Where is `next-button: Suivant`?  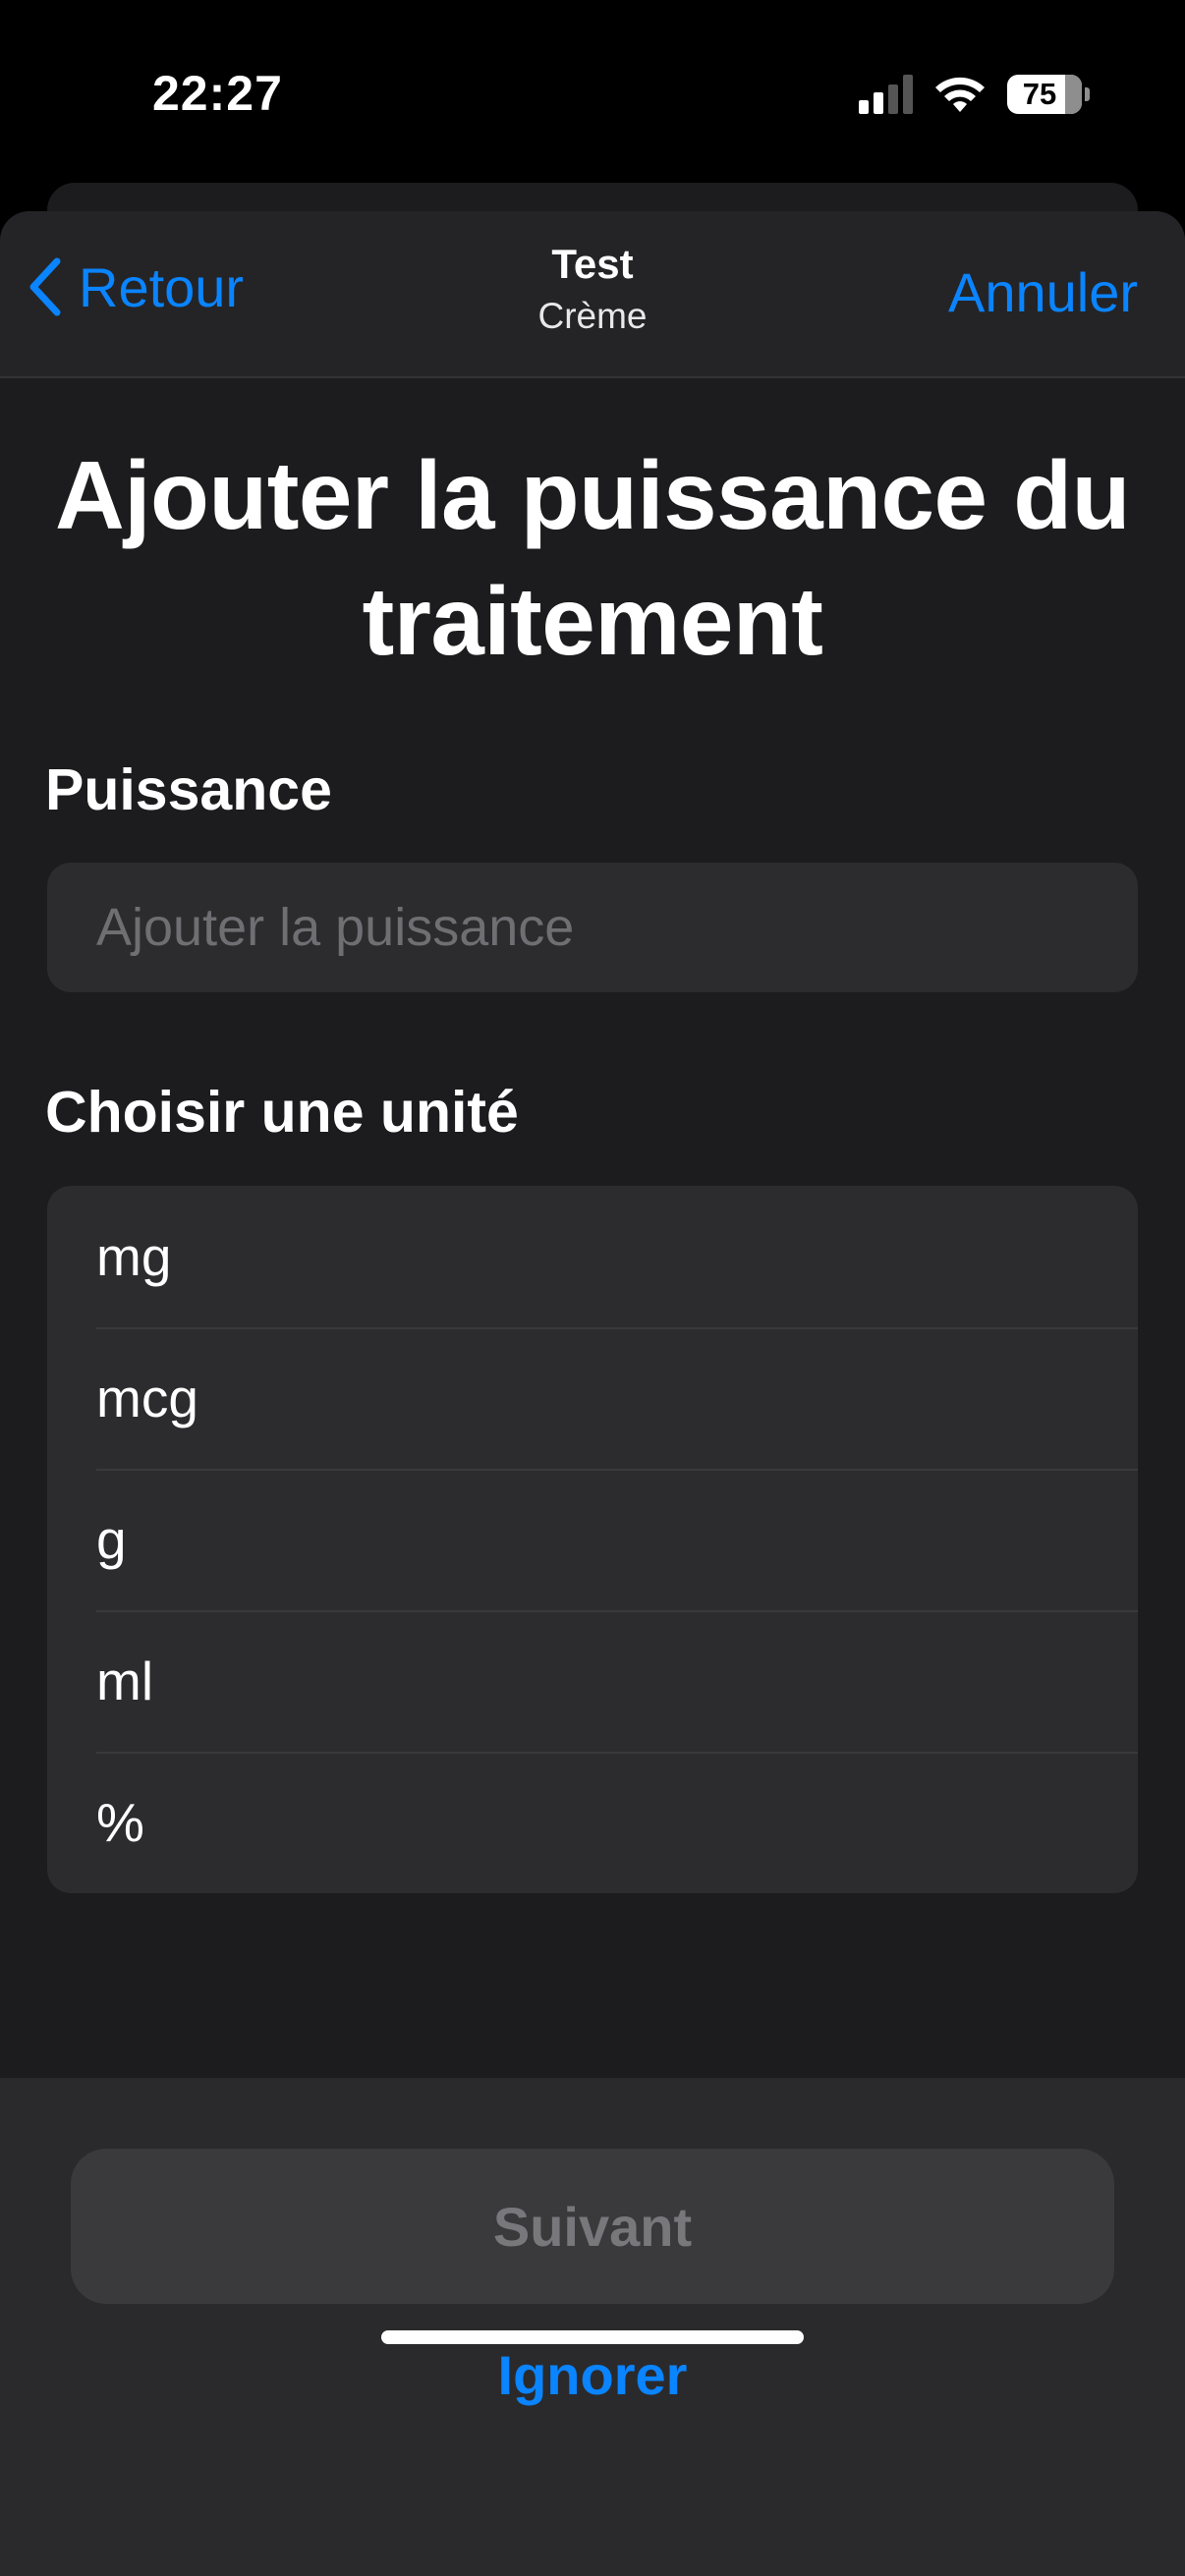 next-button: Suivant is located at coordinates (592, 2226).